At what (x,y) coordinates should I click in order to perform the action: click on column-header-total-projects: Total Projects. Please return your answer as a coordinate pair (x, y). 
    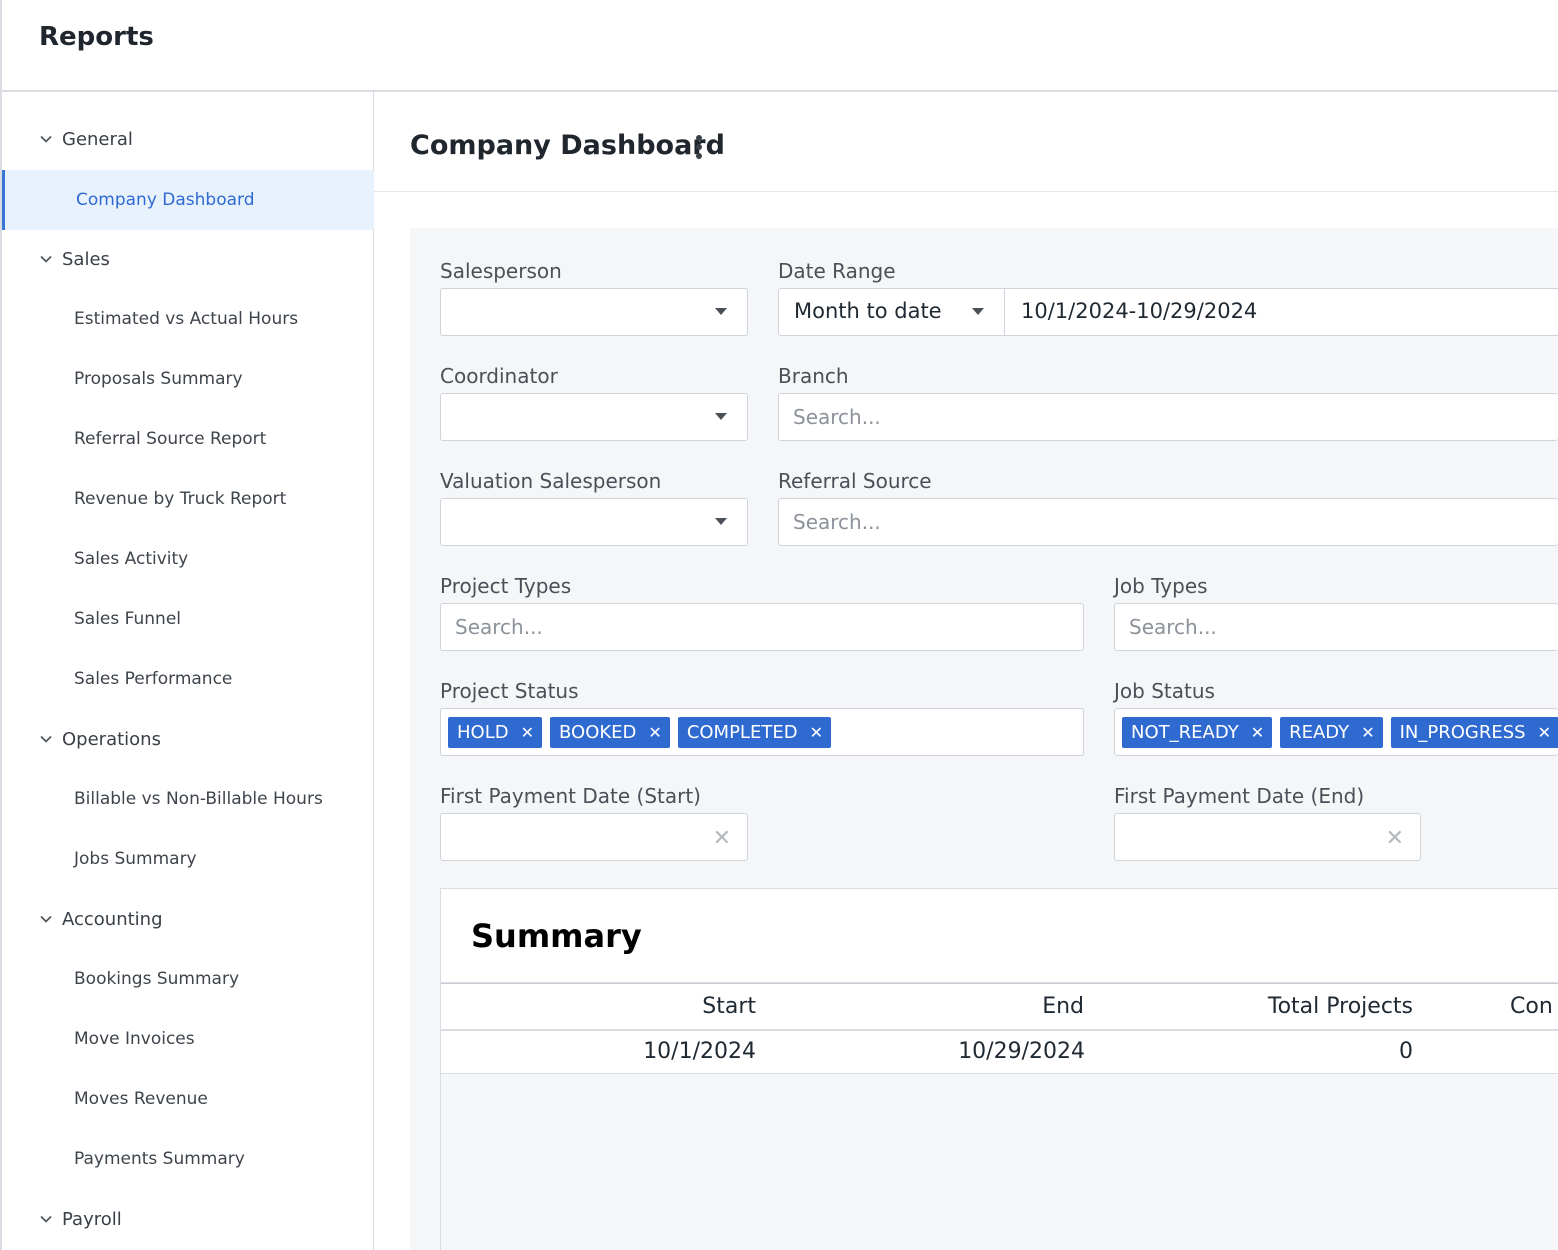
    Looking at the image, I should click on (1340, 1006).